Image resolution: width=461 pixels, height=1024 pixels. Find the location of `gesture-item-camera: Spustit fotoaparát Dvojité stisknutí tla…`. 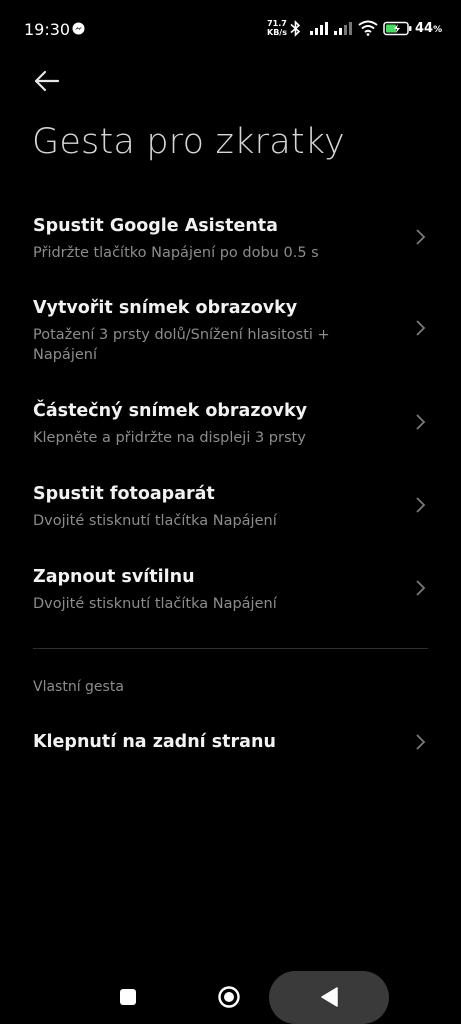

gesture-item-camera: Spustit fotoaparát Dvojité stisknutí tla… is located at coordinates (230, 513).